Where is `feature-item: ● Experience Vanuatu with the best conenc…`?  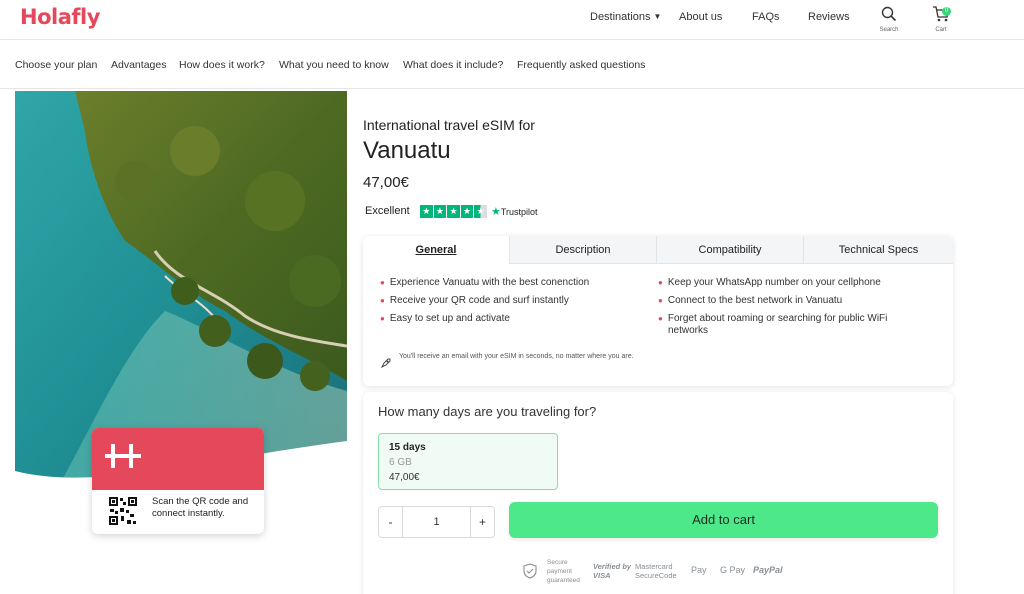 feature-item: ● Experience Vanuatu with the best conenc… is located at coordinates (484, 283).